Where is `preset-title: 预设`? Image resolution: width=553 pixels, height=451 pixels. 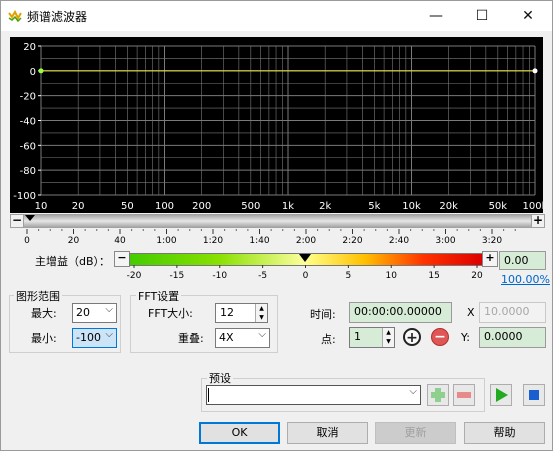 preset-title: 预设 is located at coordinates (220, 378).